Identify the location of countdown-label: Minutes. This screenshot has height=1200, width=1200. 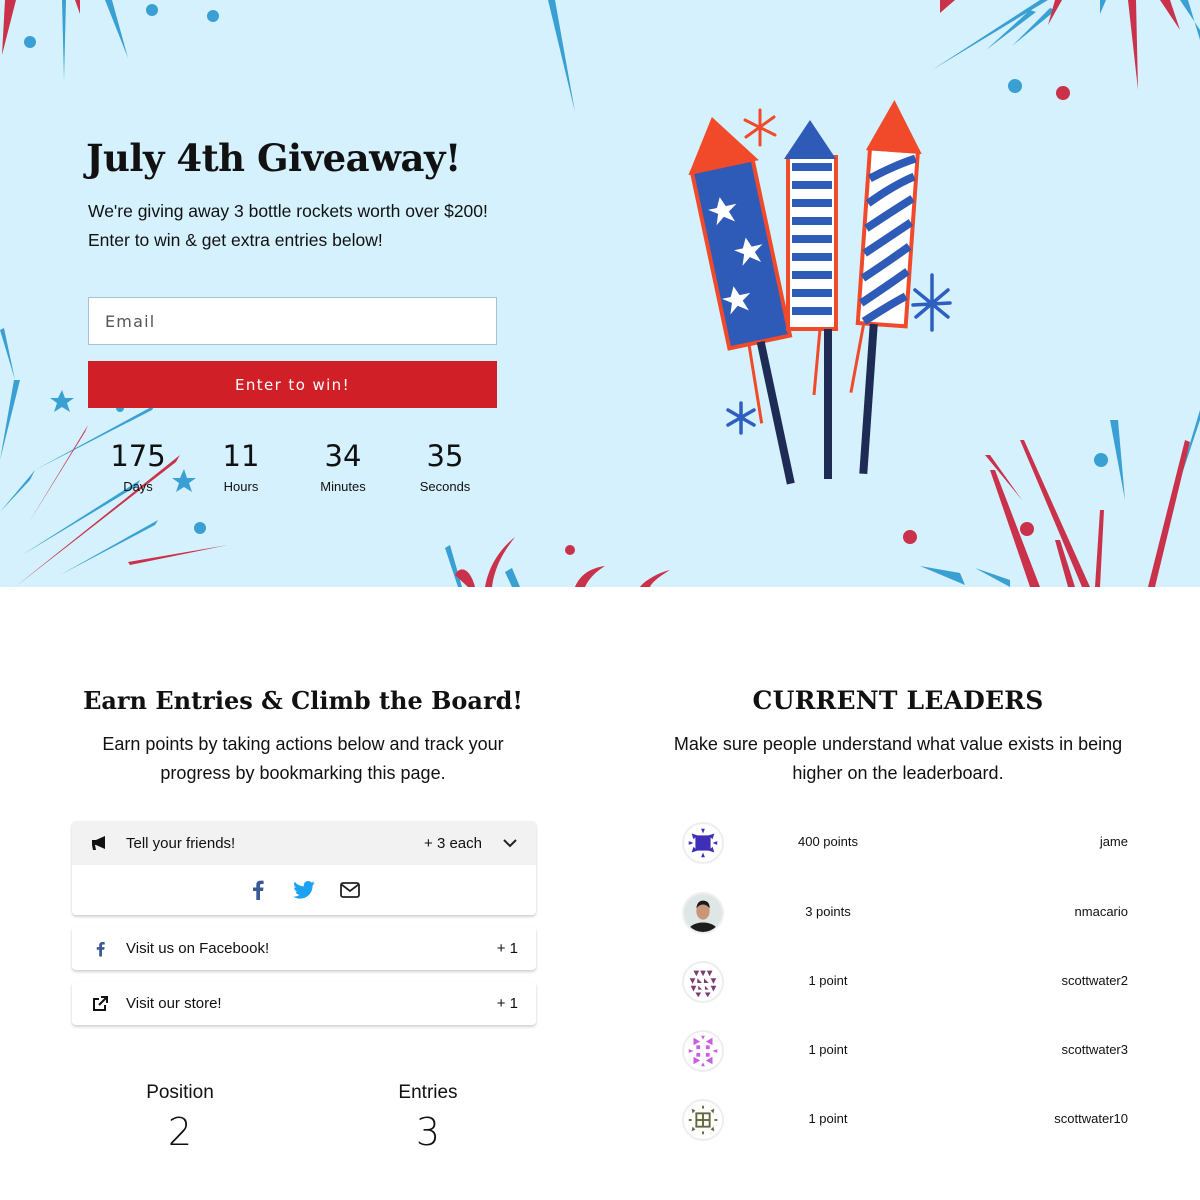
(343, 486).